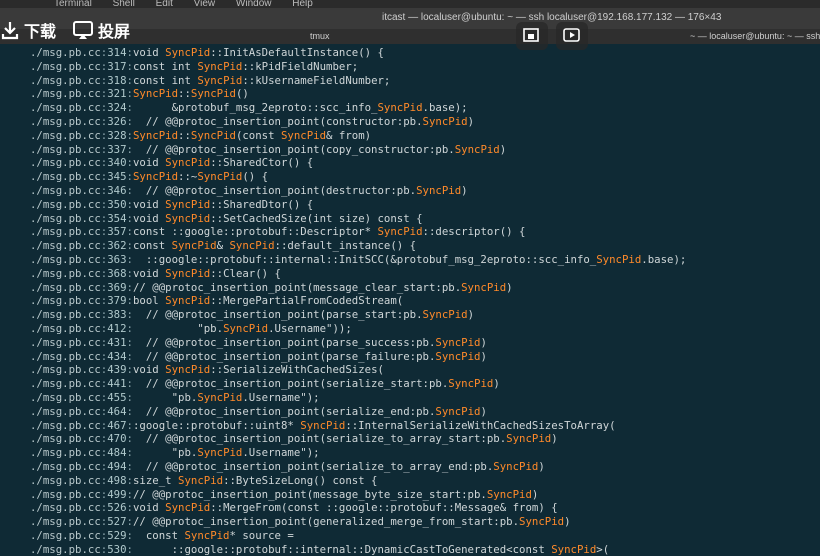 Image resolution: width=820 pixels, height=556 pixels. Describe the element at coordinates (30, 30) in the screenshot. I see `download-button: 下载` at that location.